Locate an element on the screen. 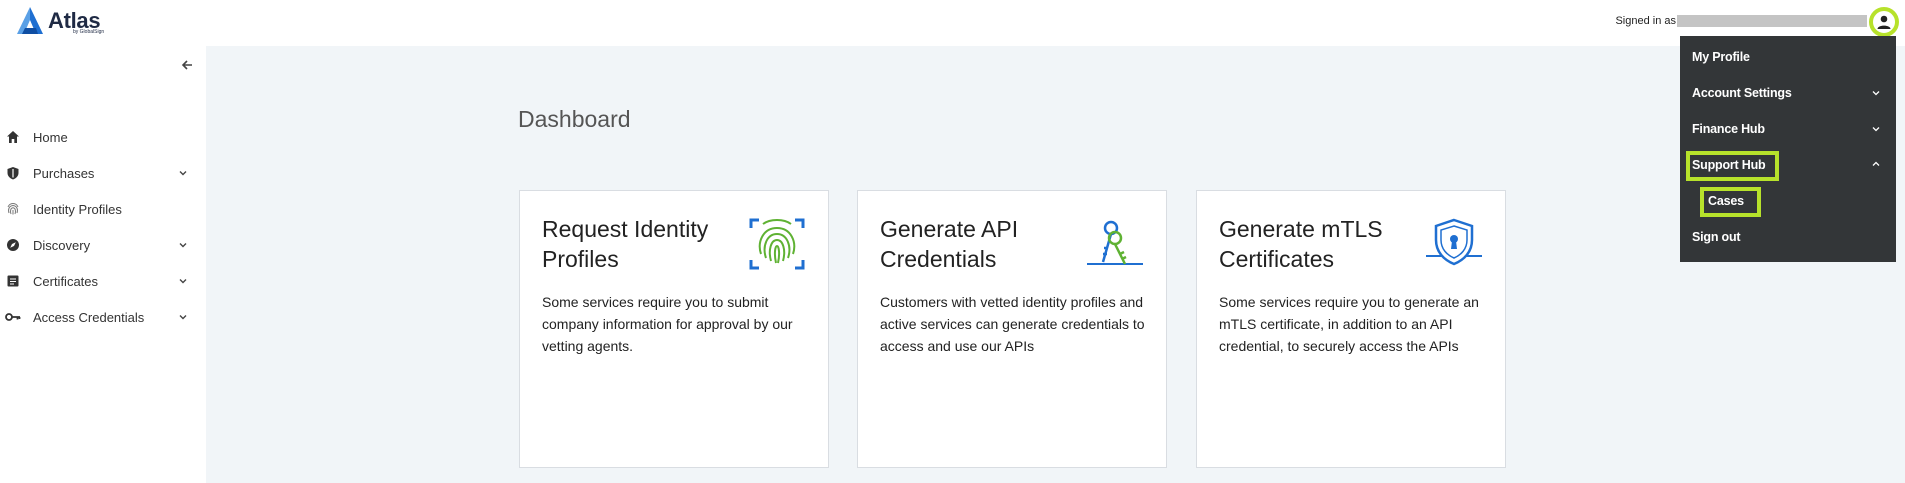  user-icon is located at coordinates (1884, 22).